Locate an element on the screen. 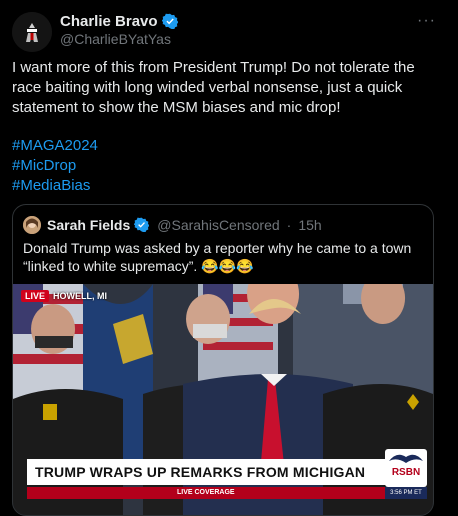 This screenshot has width=458, height=516. broadcast-time: 3:56 PM ET is located at coordinates (406, 493).